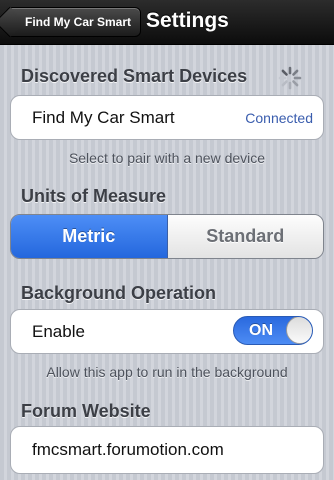 This screenshot has height=480, width=334. I want to click on units-segmented-control: Metric Standard, so click(167, 236).